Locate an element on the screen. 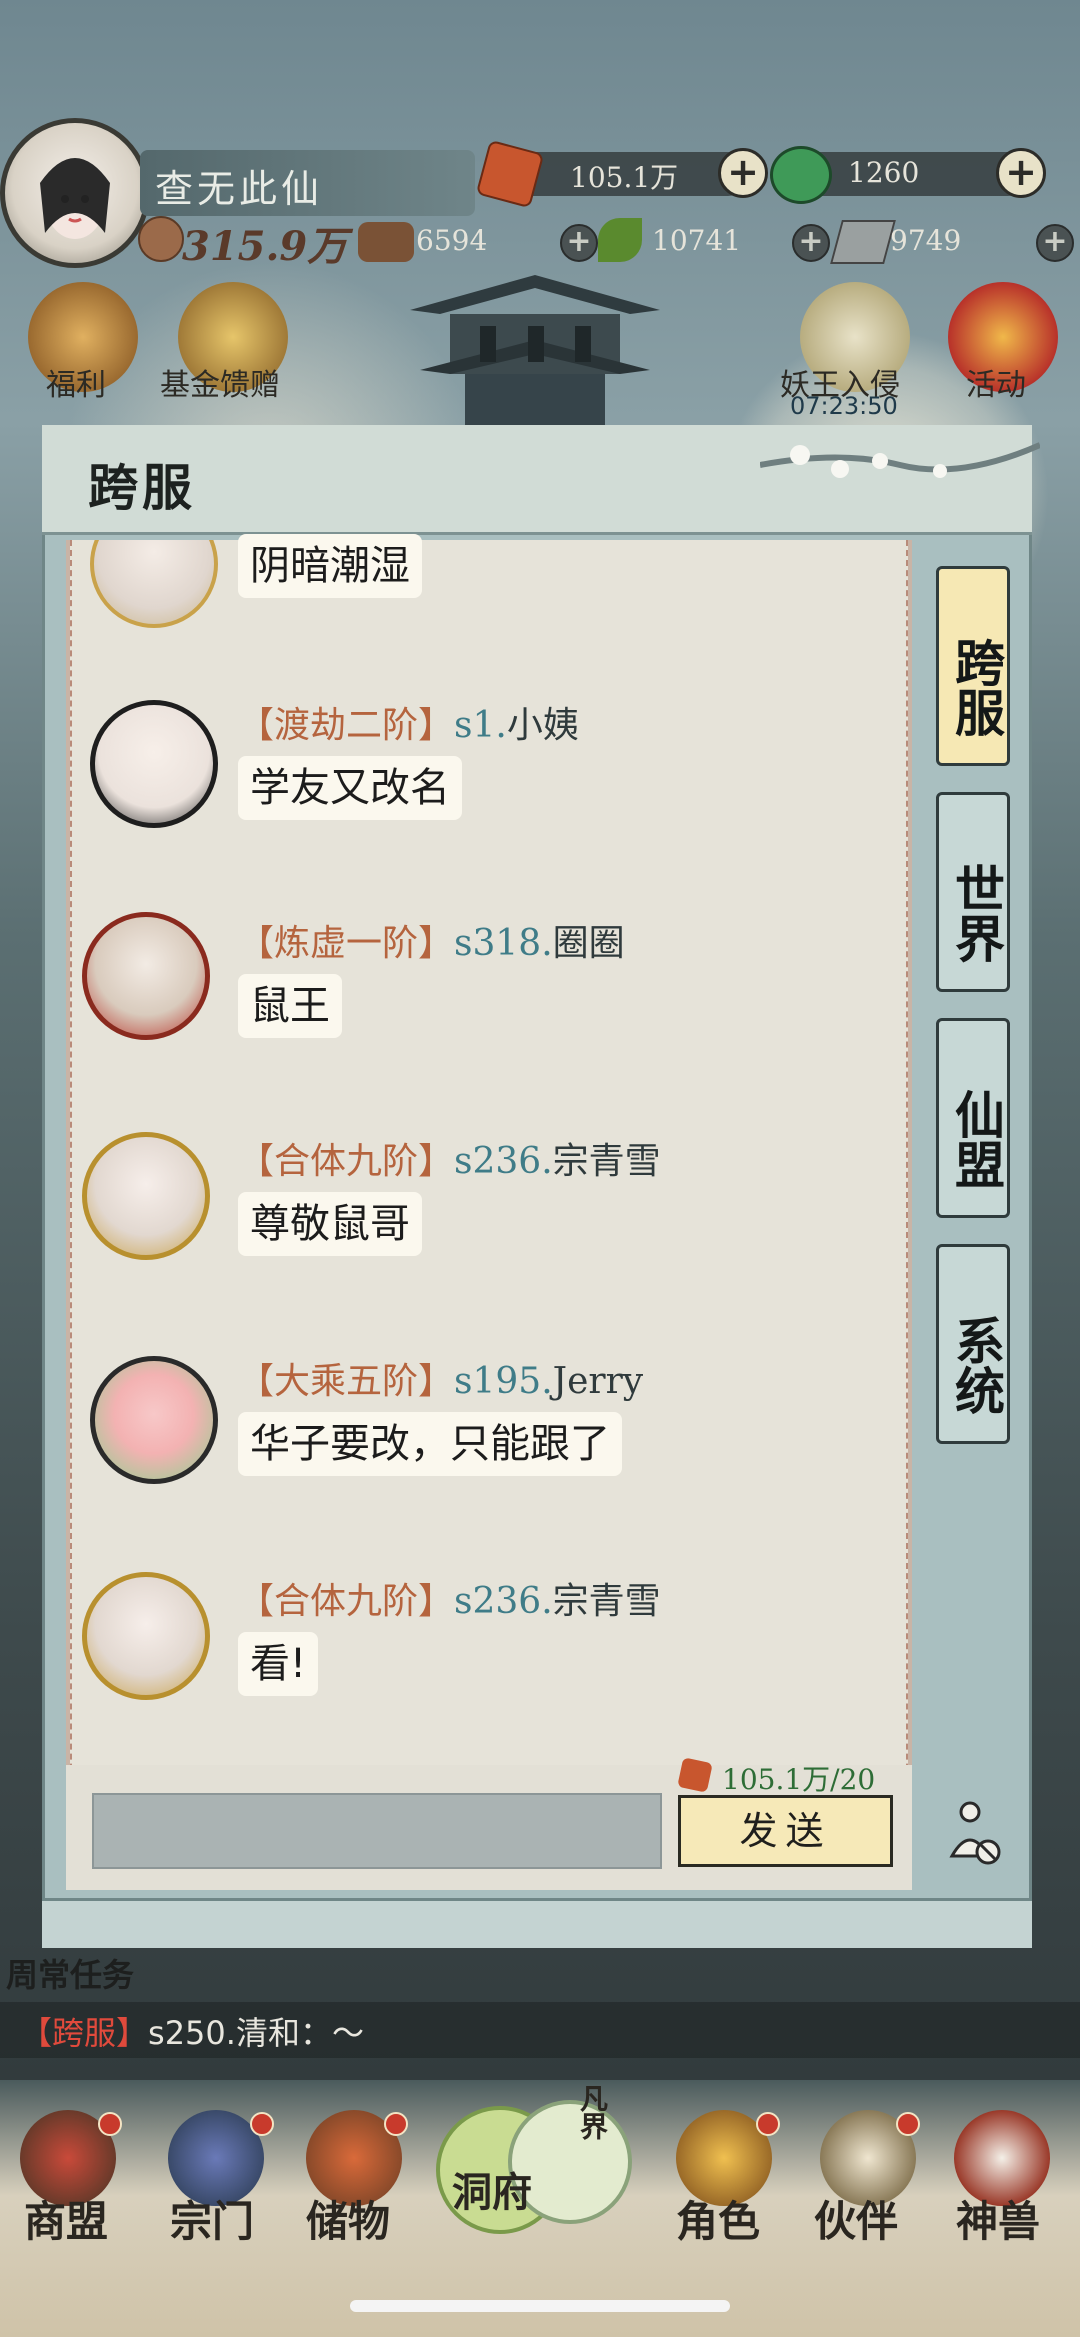  storage-alert-dot is located at coordinates (396, 2124).